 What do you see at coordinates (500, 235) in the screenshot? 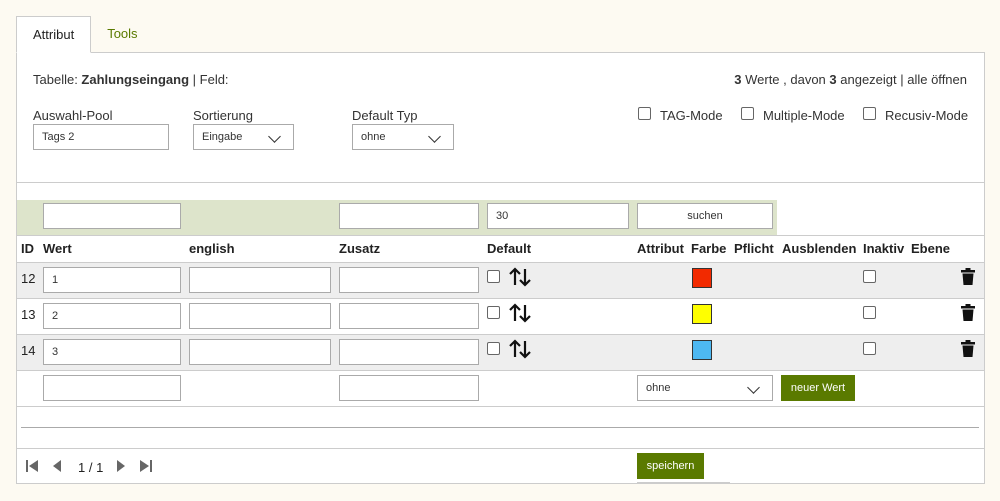
I see `header-top-divider` at bounding box center [500, 235].